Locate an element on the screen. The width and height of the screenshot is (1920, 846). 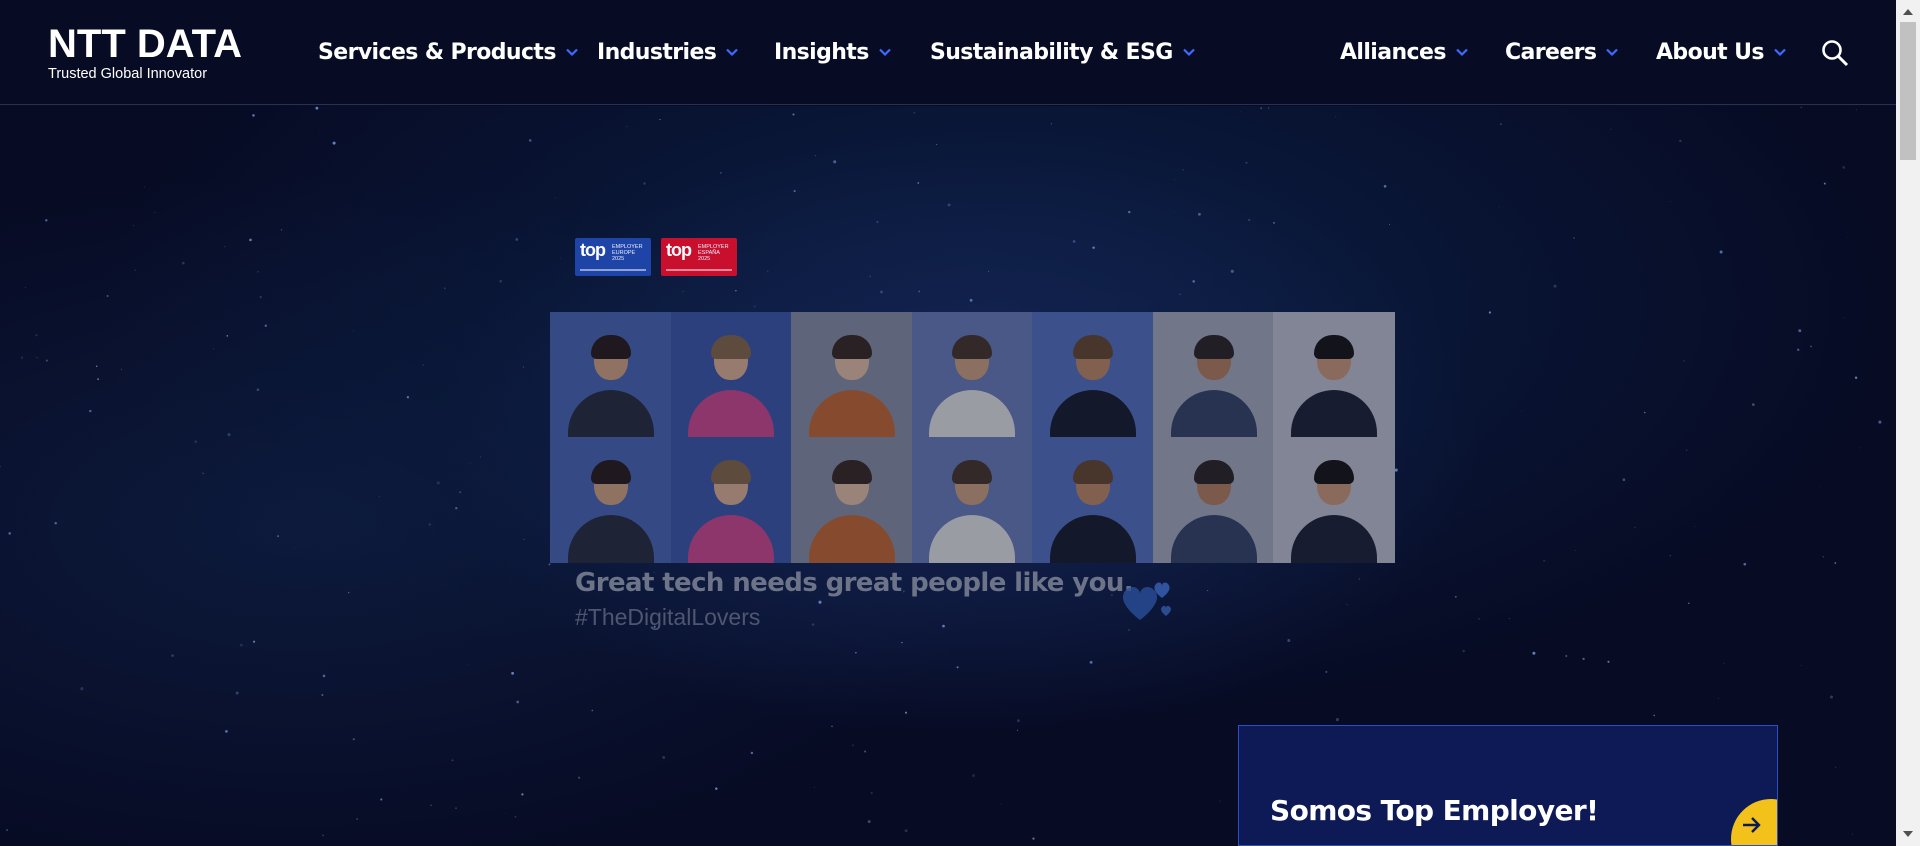
nav-label: Careers is located at coordinates (1551, 52).